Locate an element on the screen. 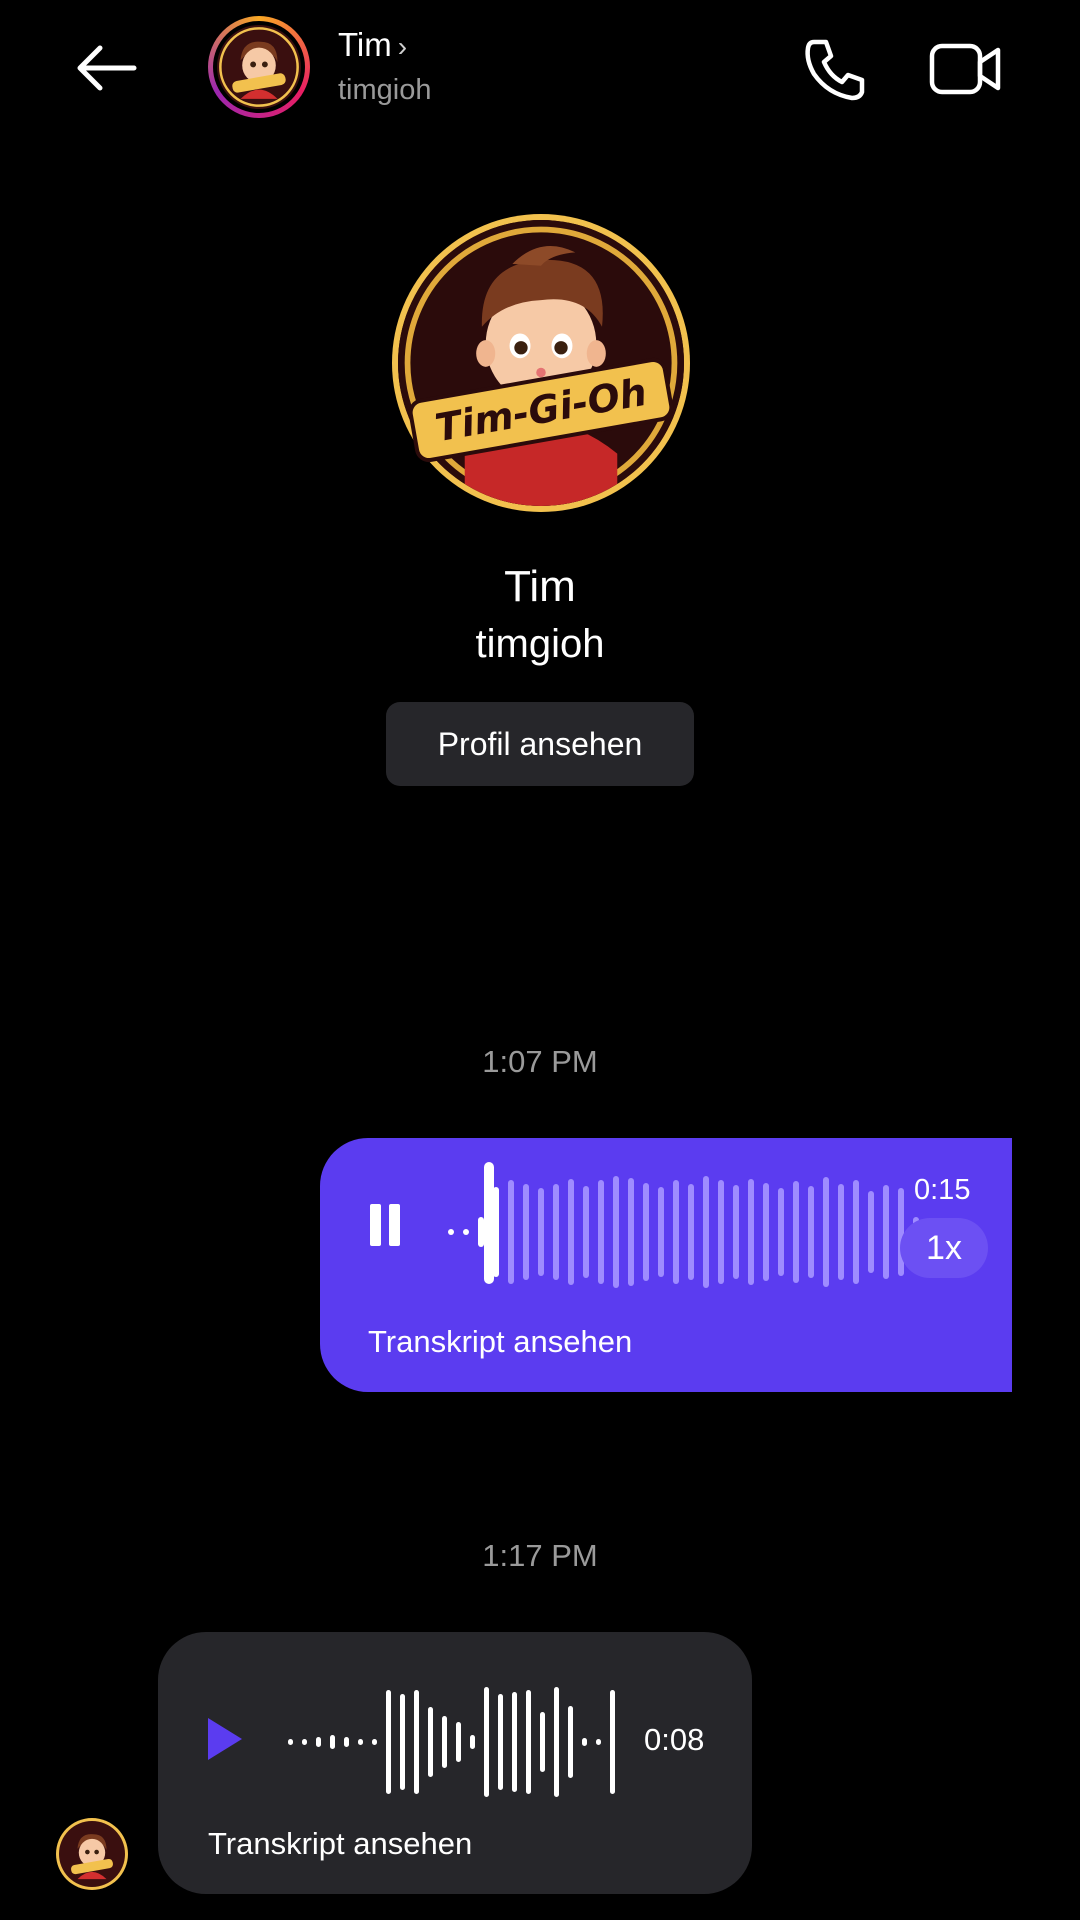 Image resolution: width=1080 pixels, height=1920 pixels. playback-speed-button: 1x is located at coordinates (944, 1248).